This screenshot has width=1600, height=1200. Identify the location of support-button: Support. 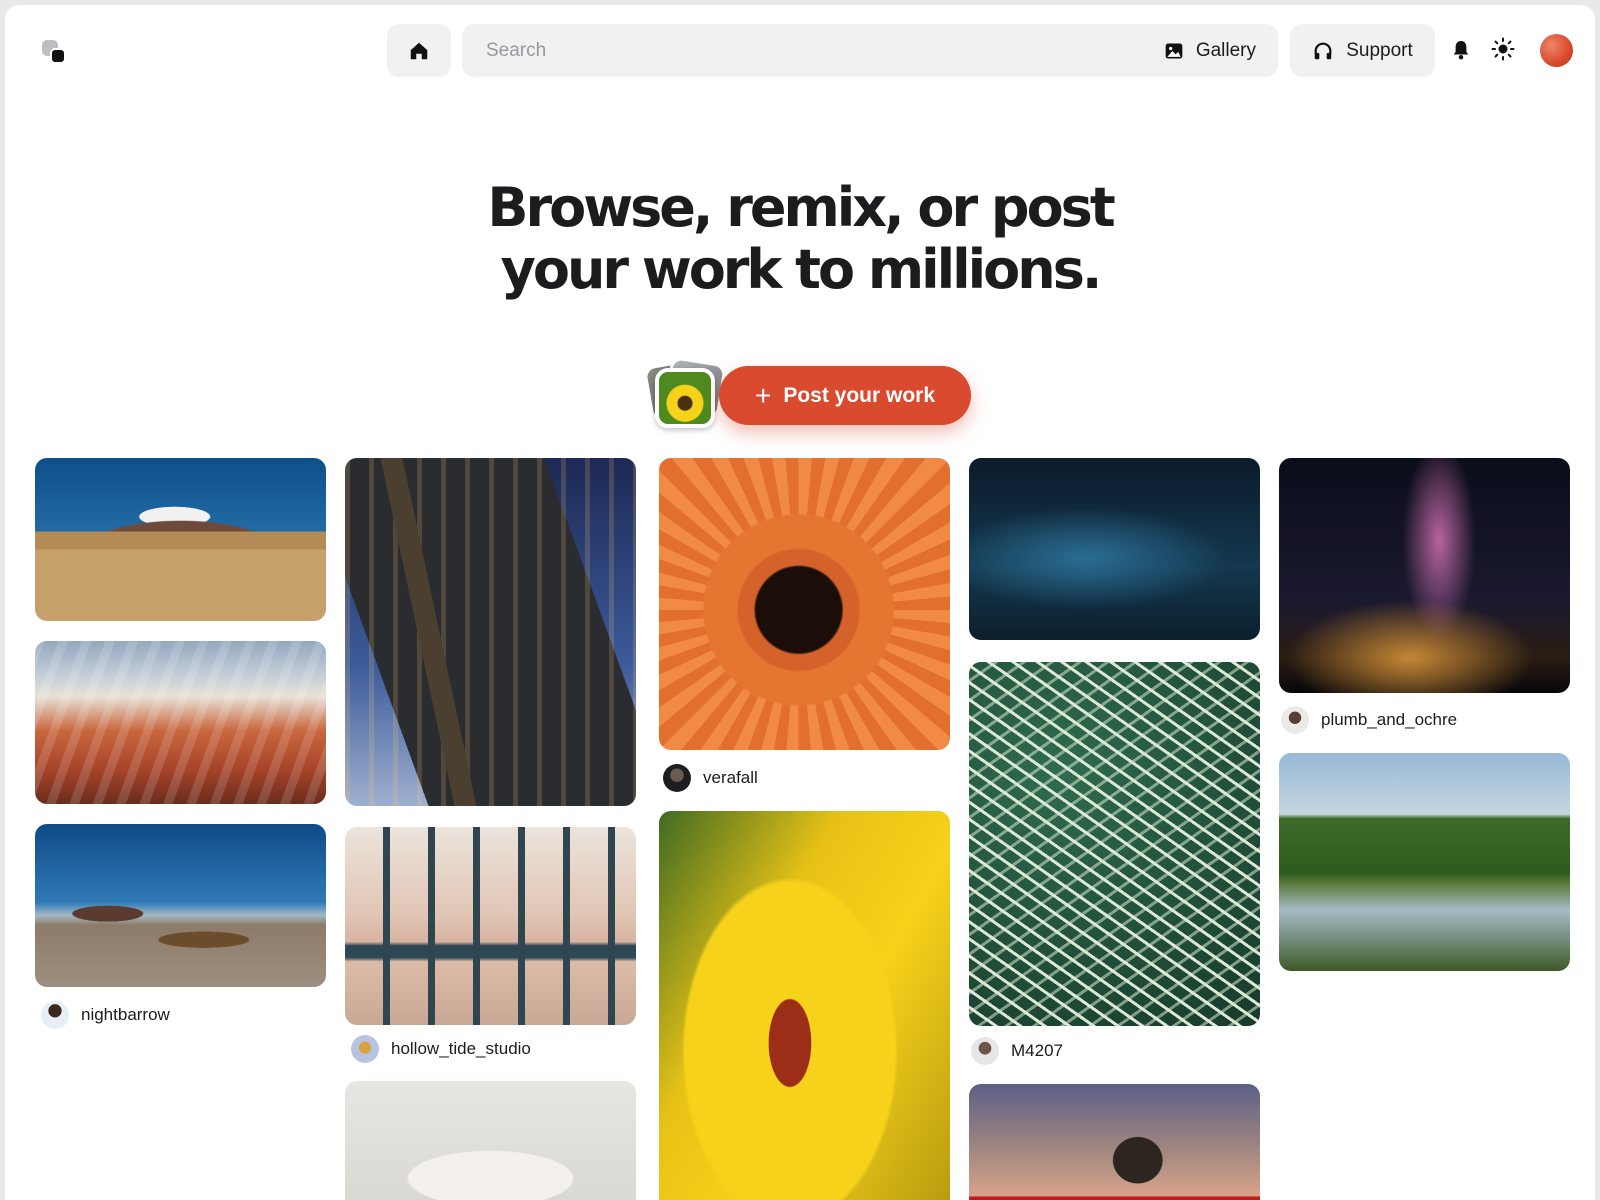
(1362, 50).